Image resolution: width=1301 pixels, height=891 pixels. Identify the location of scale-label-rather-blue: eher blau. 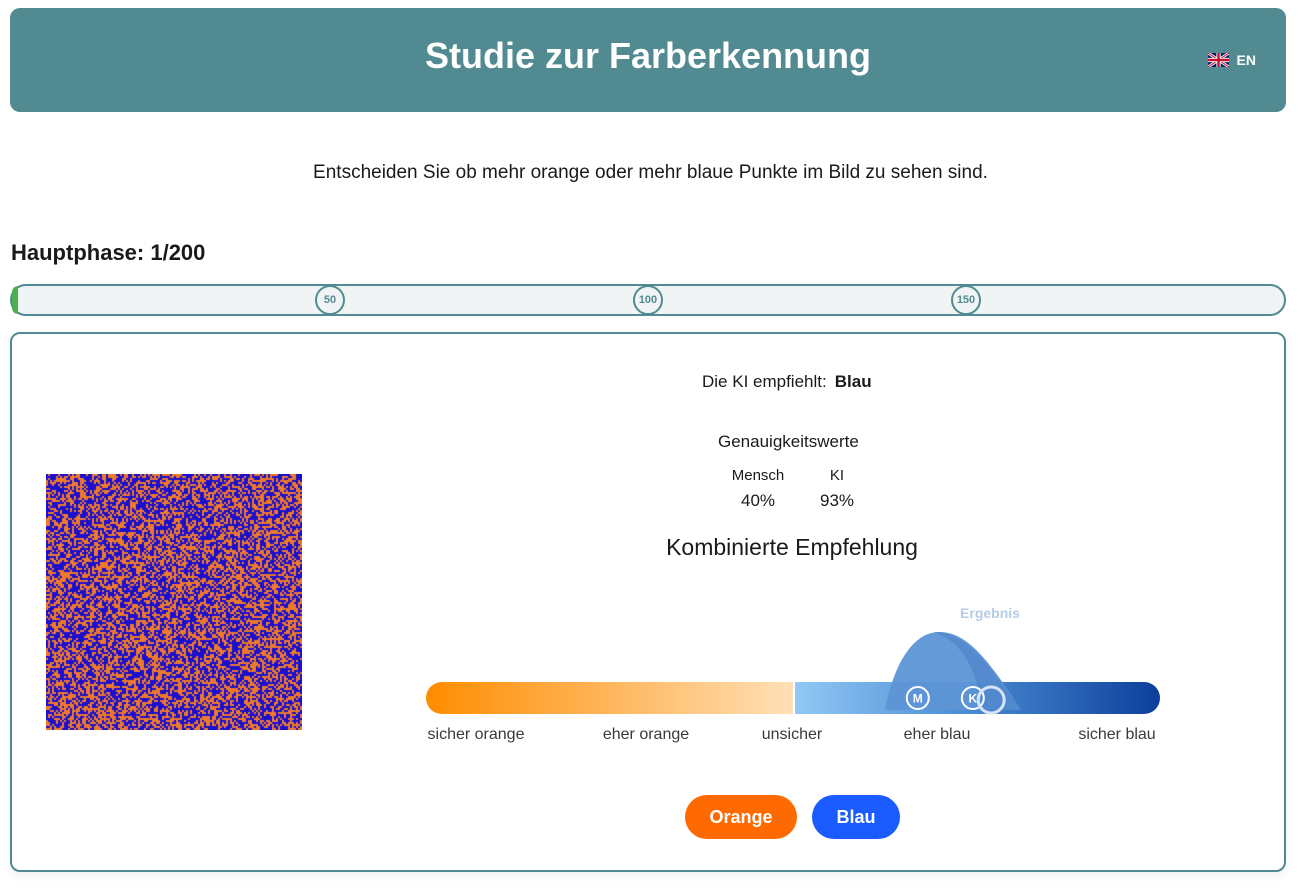
(937, 734).